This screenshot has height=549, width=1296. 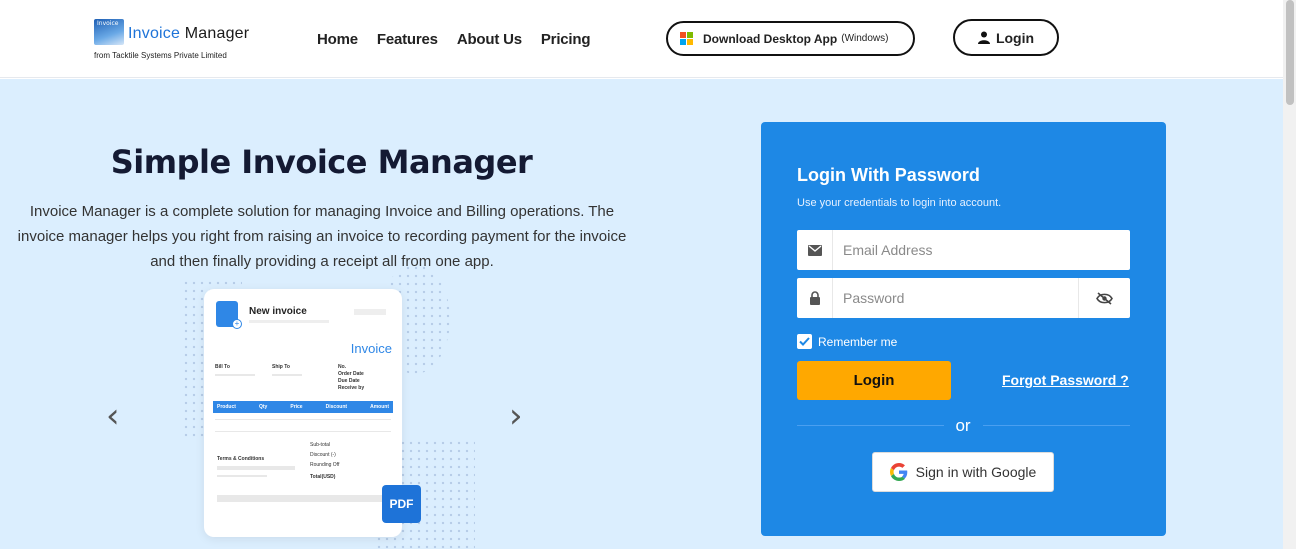 What do you see at coordinates (323, 455) in the screenshot?
I see `totals-label: Discount (-)` at bounding box center [323, 455].